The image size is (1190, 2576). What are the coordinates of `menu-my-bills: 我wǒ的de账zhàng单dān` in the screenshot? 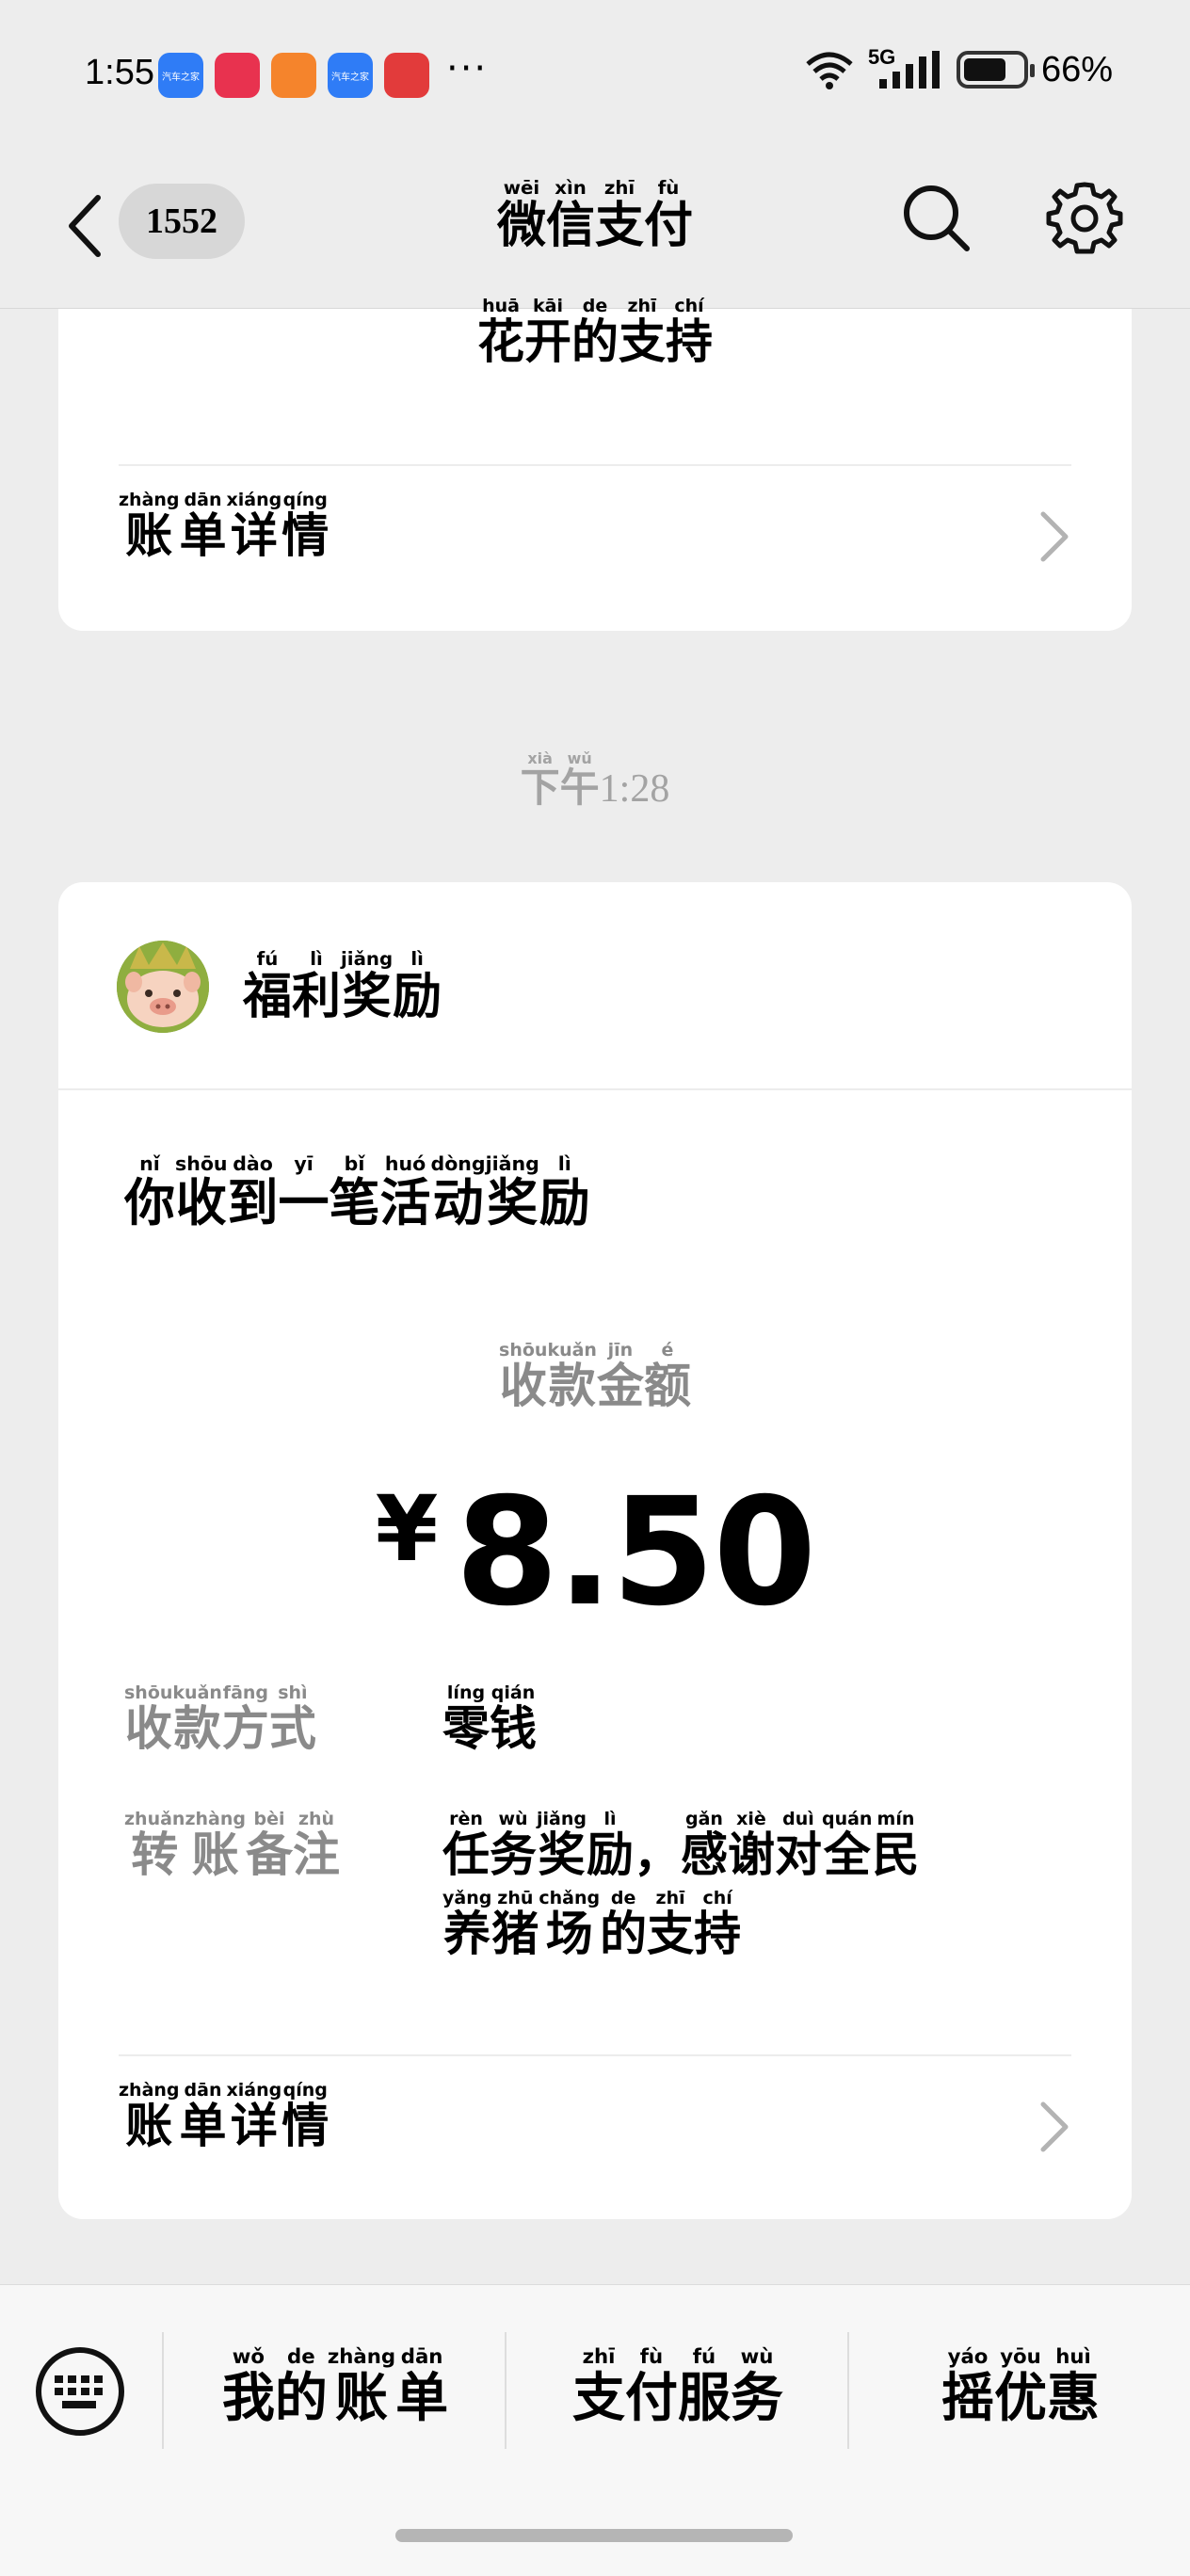 It's located at (336, 2388).